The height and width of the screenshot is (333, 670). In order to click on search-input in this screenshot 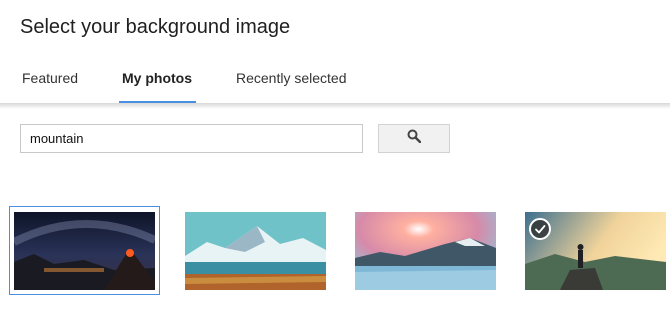, I will do `click(191, 138)`.